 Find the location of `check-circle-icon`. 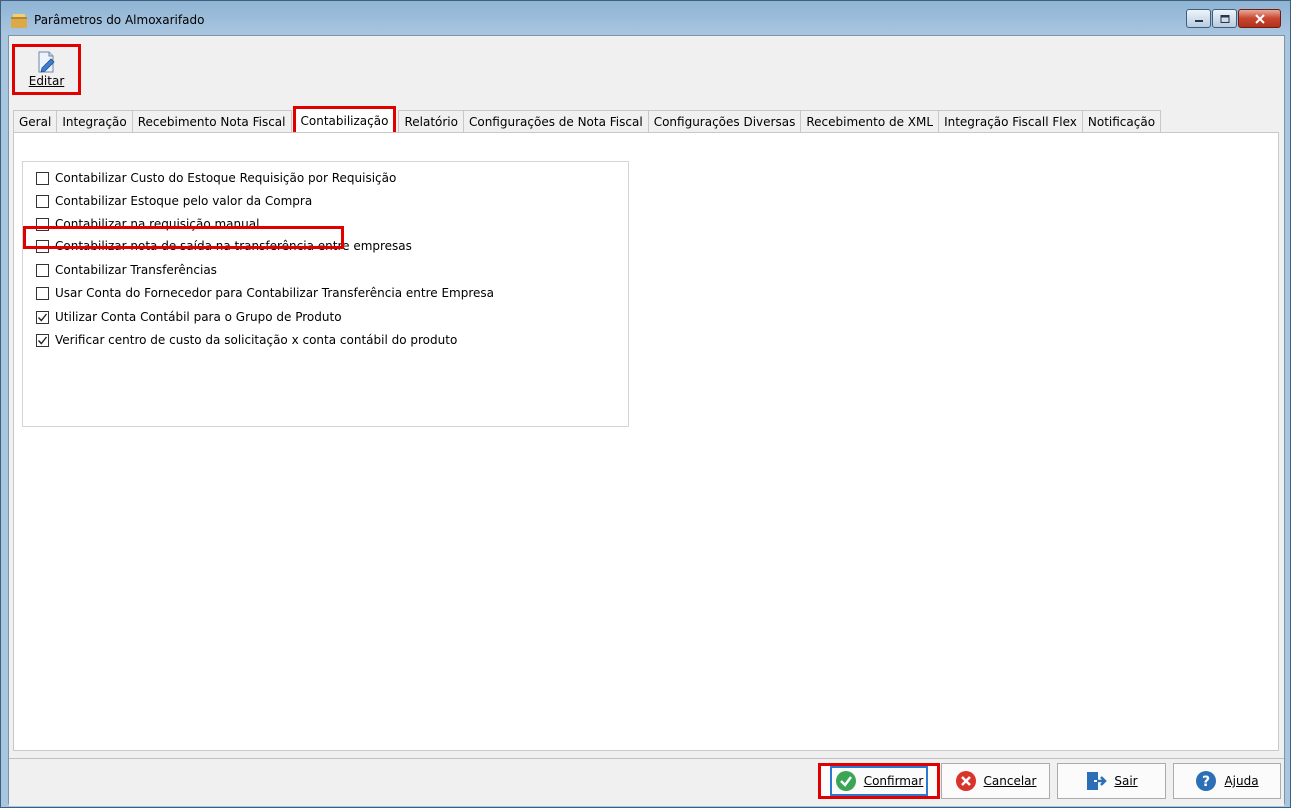

check-circle-icon is located at coordinates (845, 781).